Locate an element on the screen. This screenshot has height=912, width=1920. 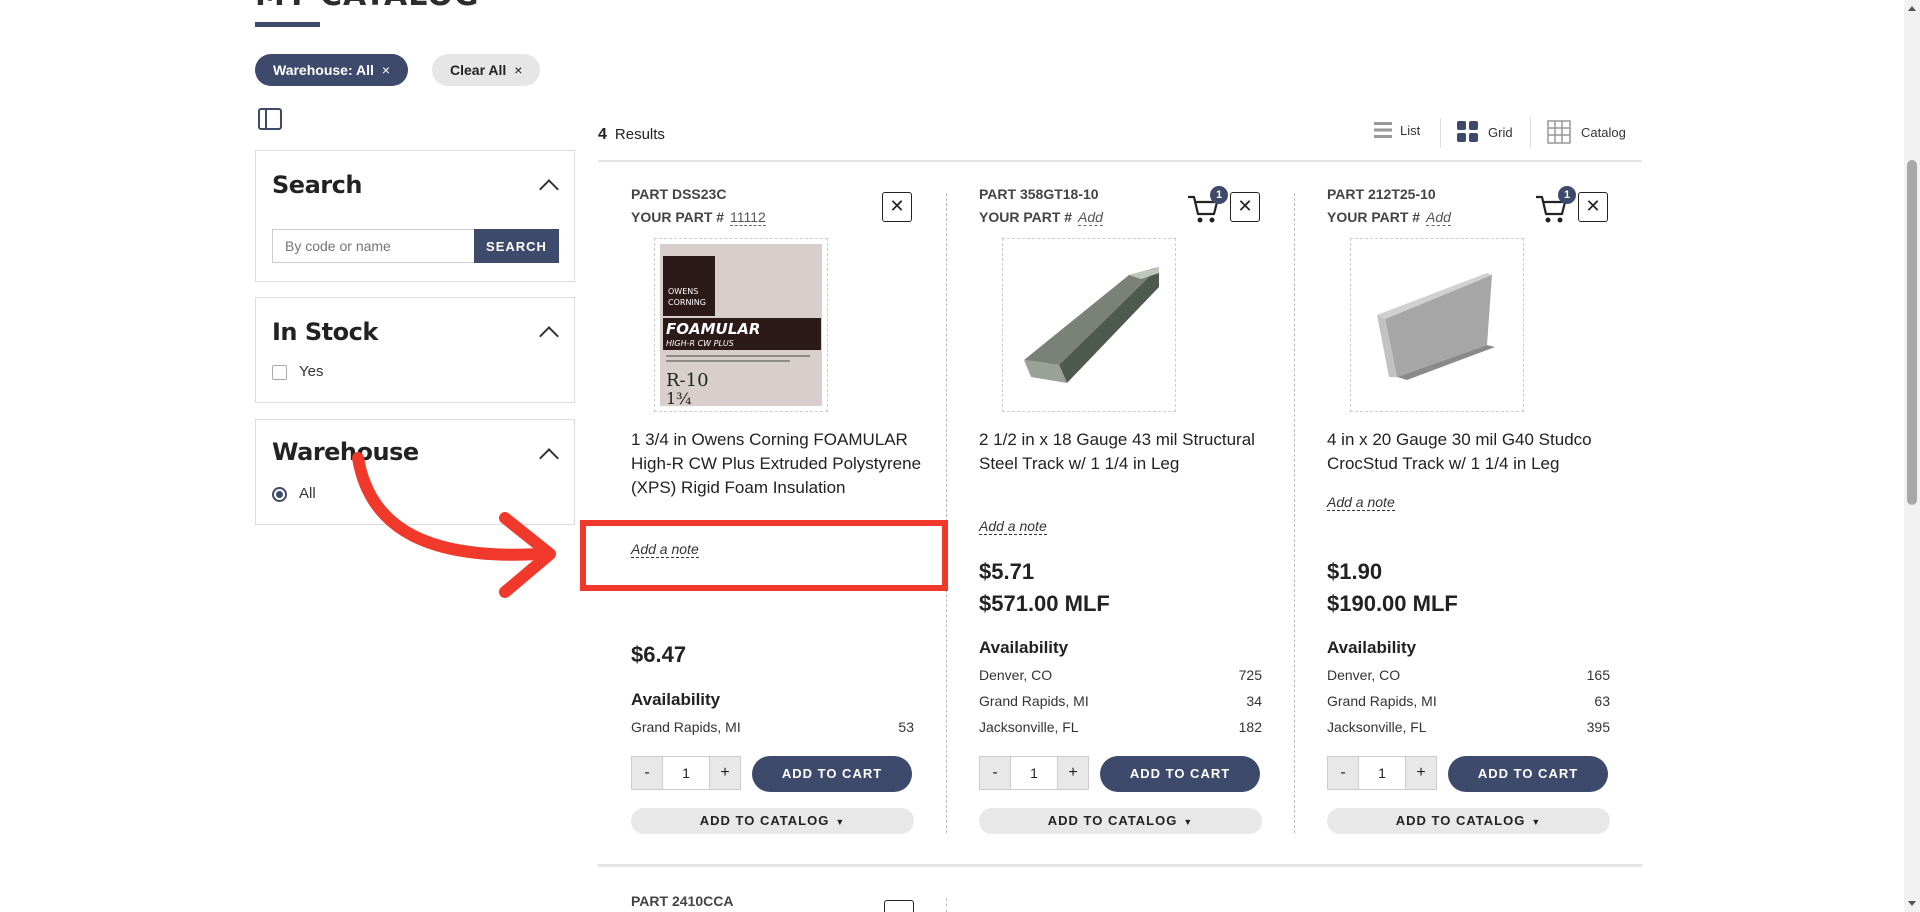
results-count-number: 4 is located at coordinates (602, 134).